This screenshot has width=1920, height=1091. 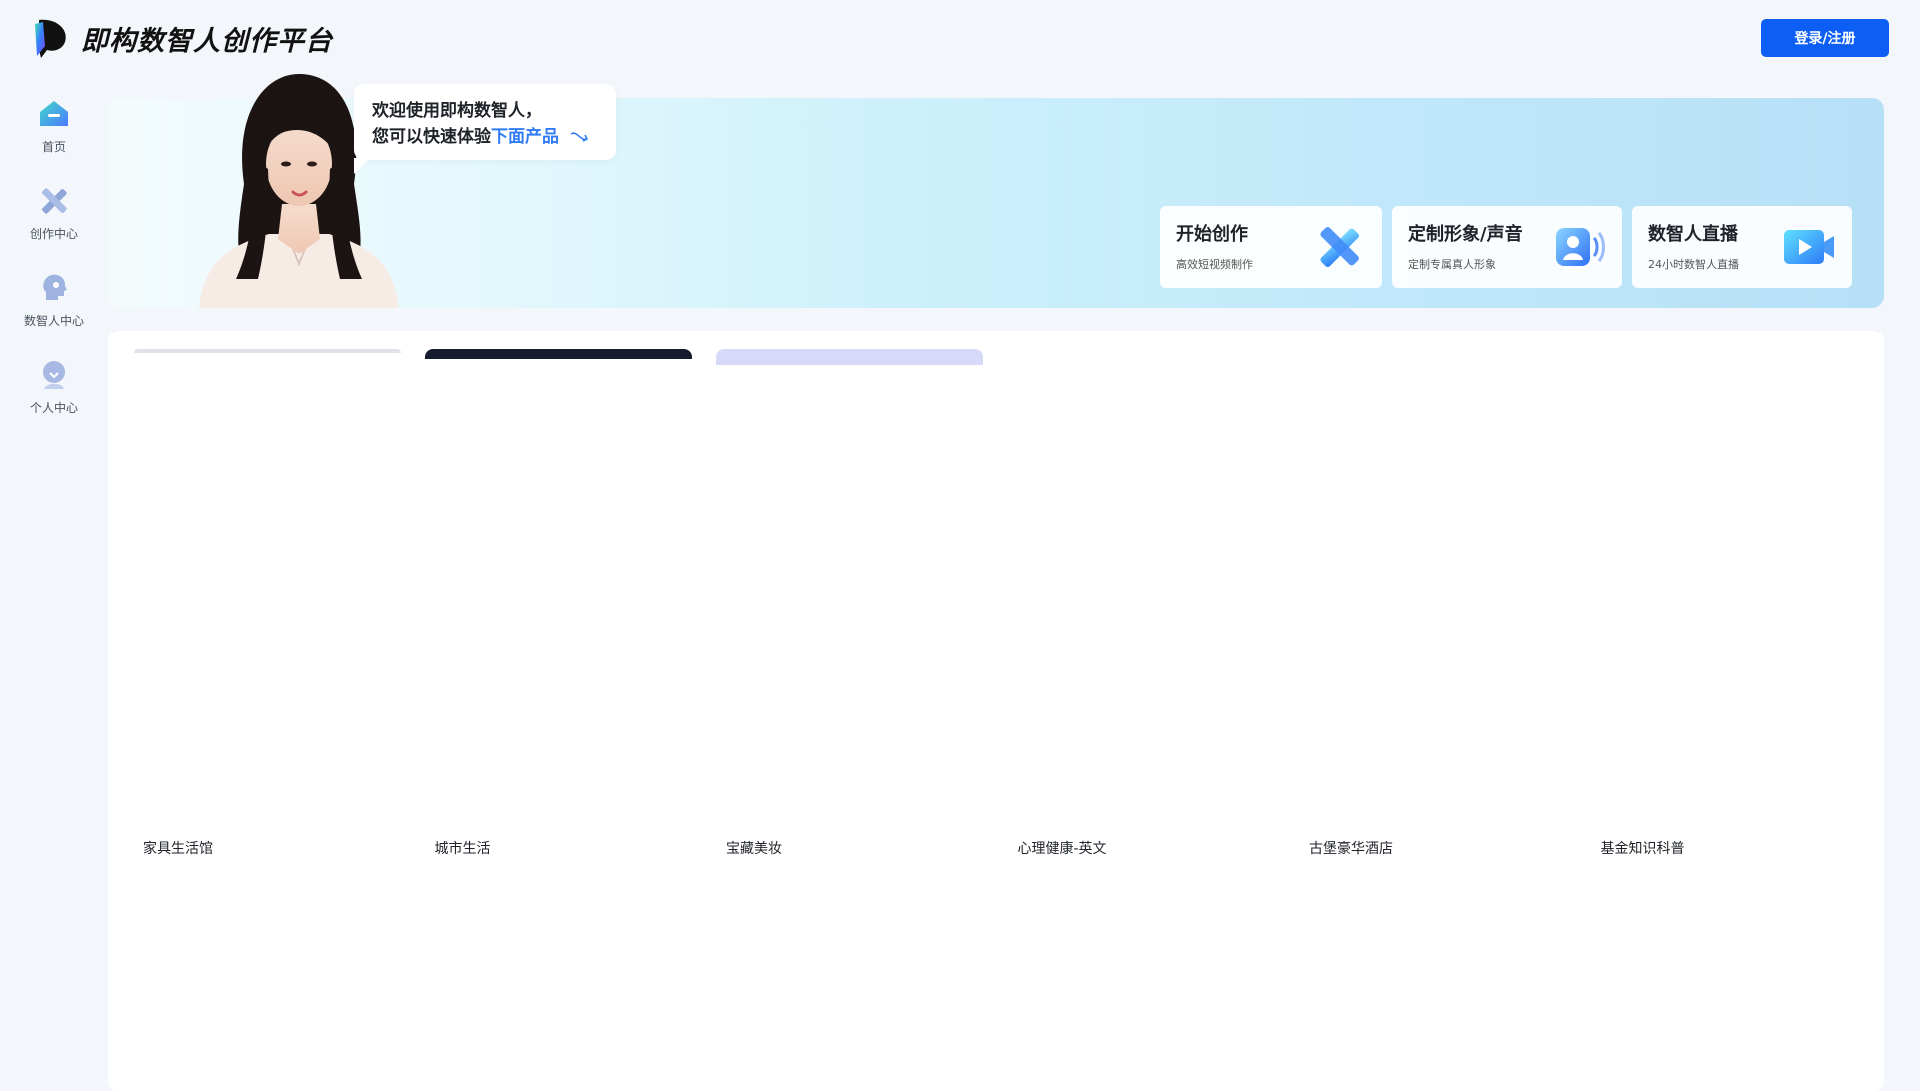 I want to click on template-item: 心理健康-英文, so click(x=1129, y=848).